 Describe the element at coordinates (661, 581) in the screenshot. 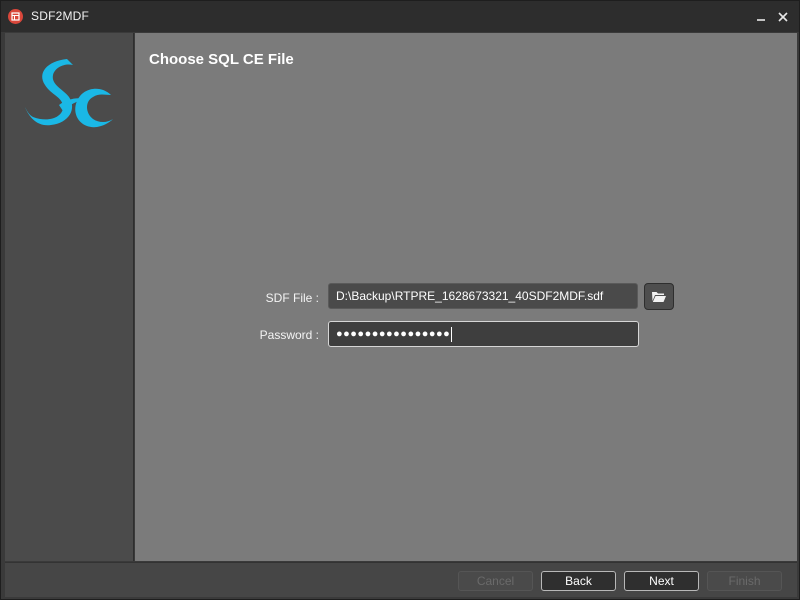

I see `next-button: Next` at that location.